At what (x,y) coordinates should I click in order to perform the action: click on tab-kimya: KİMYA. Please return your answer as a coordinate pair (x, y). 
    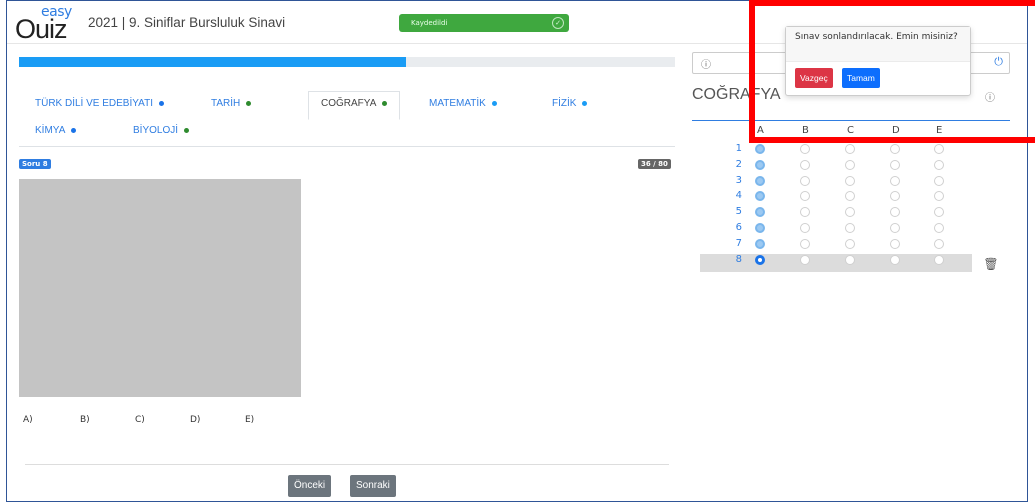
    Looking at the image, I should click on (56, 130).